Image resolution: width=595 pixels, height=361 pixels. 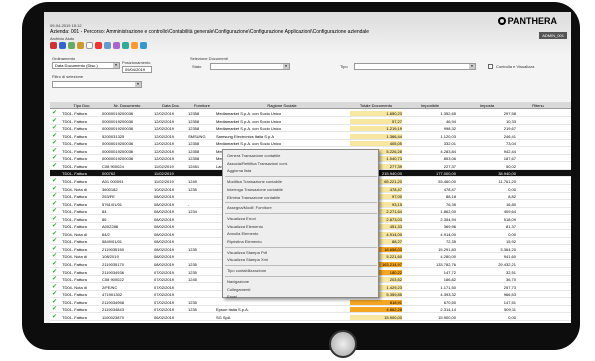 What do you see at coordinates (302, 181) in the screenshot?
I see `context-menu-item: Modifica Transazione contabile` at bounding box center [302, 181].